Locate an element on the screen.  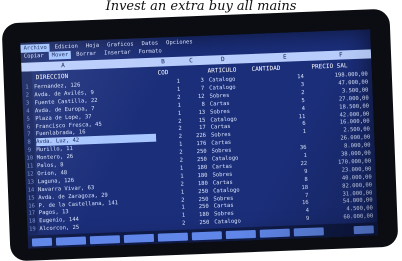
col-letter-a: A is located at coordinates (63, 65).